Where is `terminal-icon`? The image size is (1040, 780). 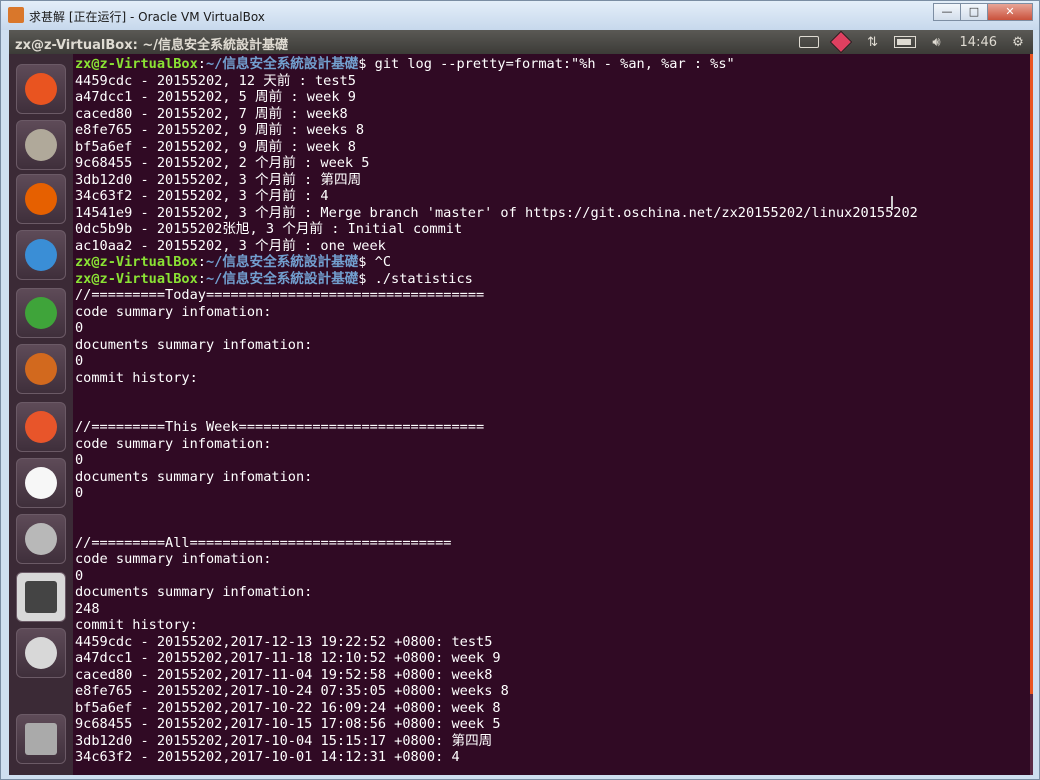 terminal-icon is located at coordinates (41, 597).